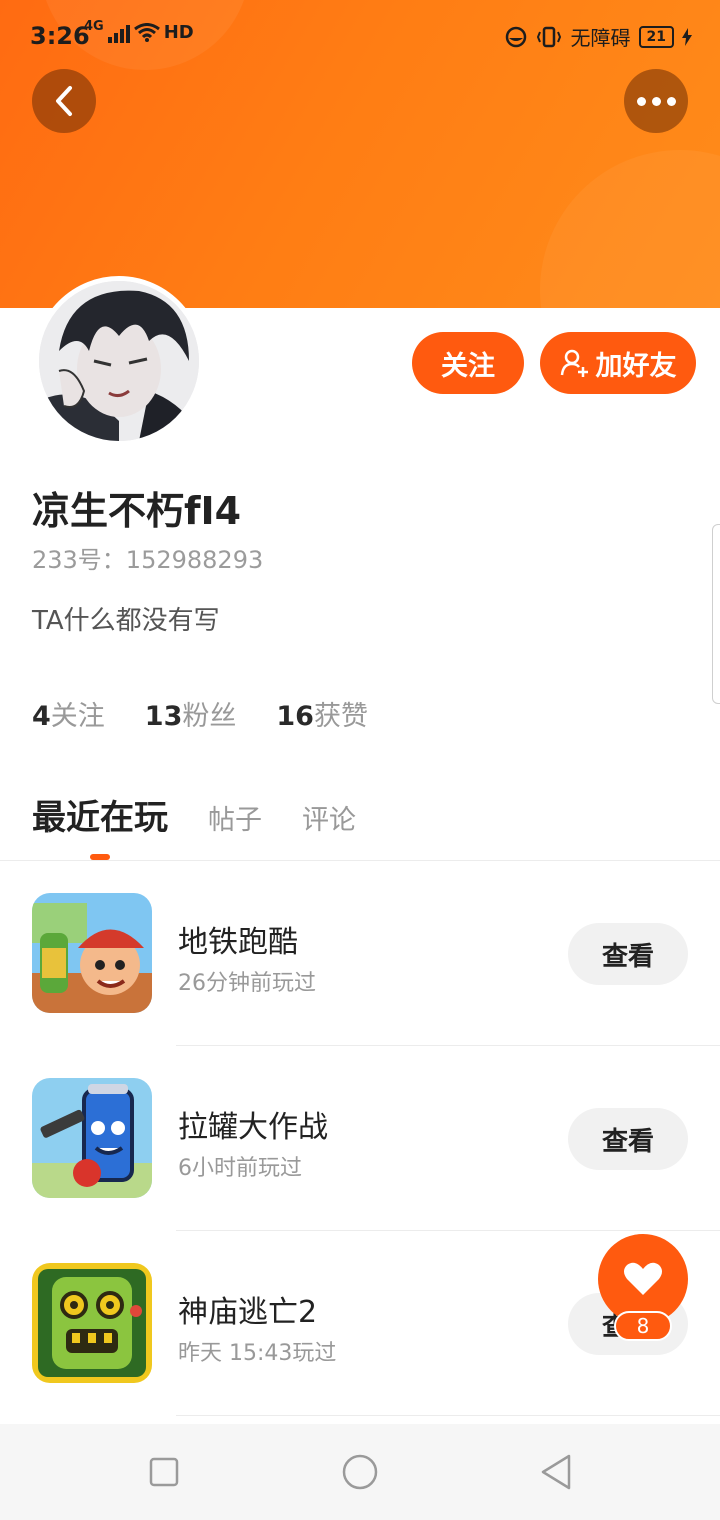 Image resolution: width=720 pixels, height=1520 pixels. Describe the element at coordinates (257, 1353) in the screenshot. I see `game-played-time: 昨天 15:43玩过` at that location.